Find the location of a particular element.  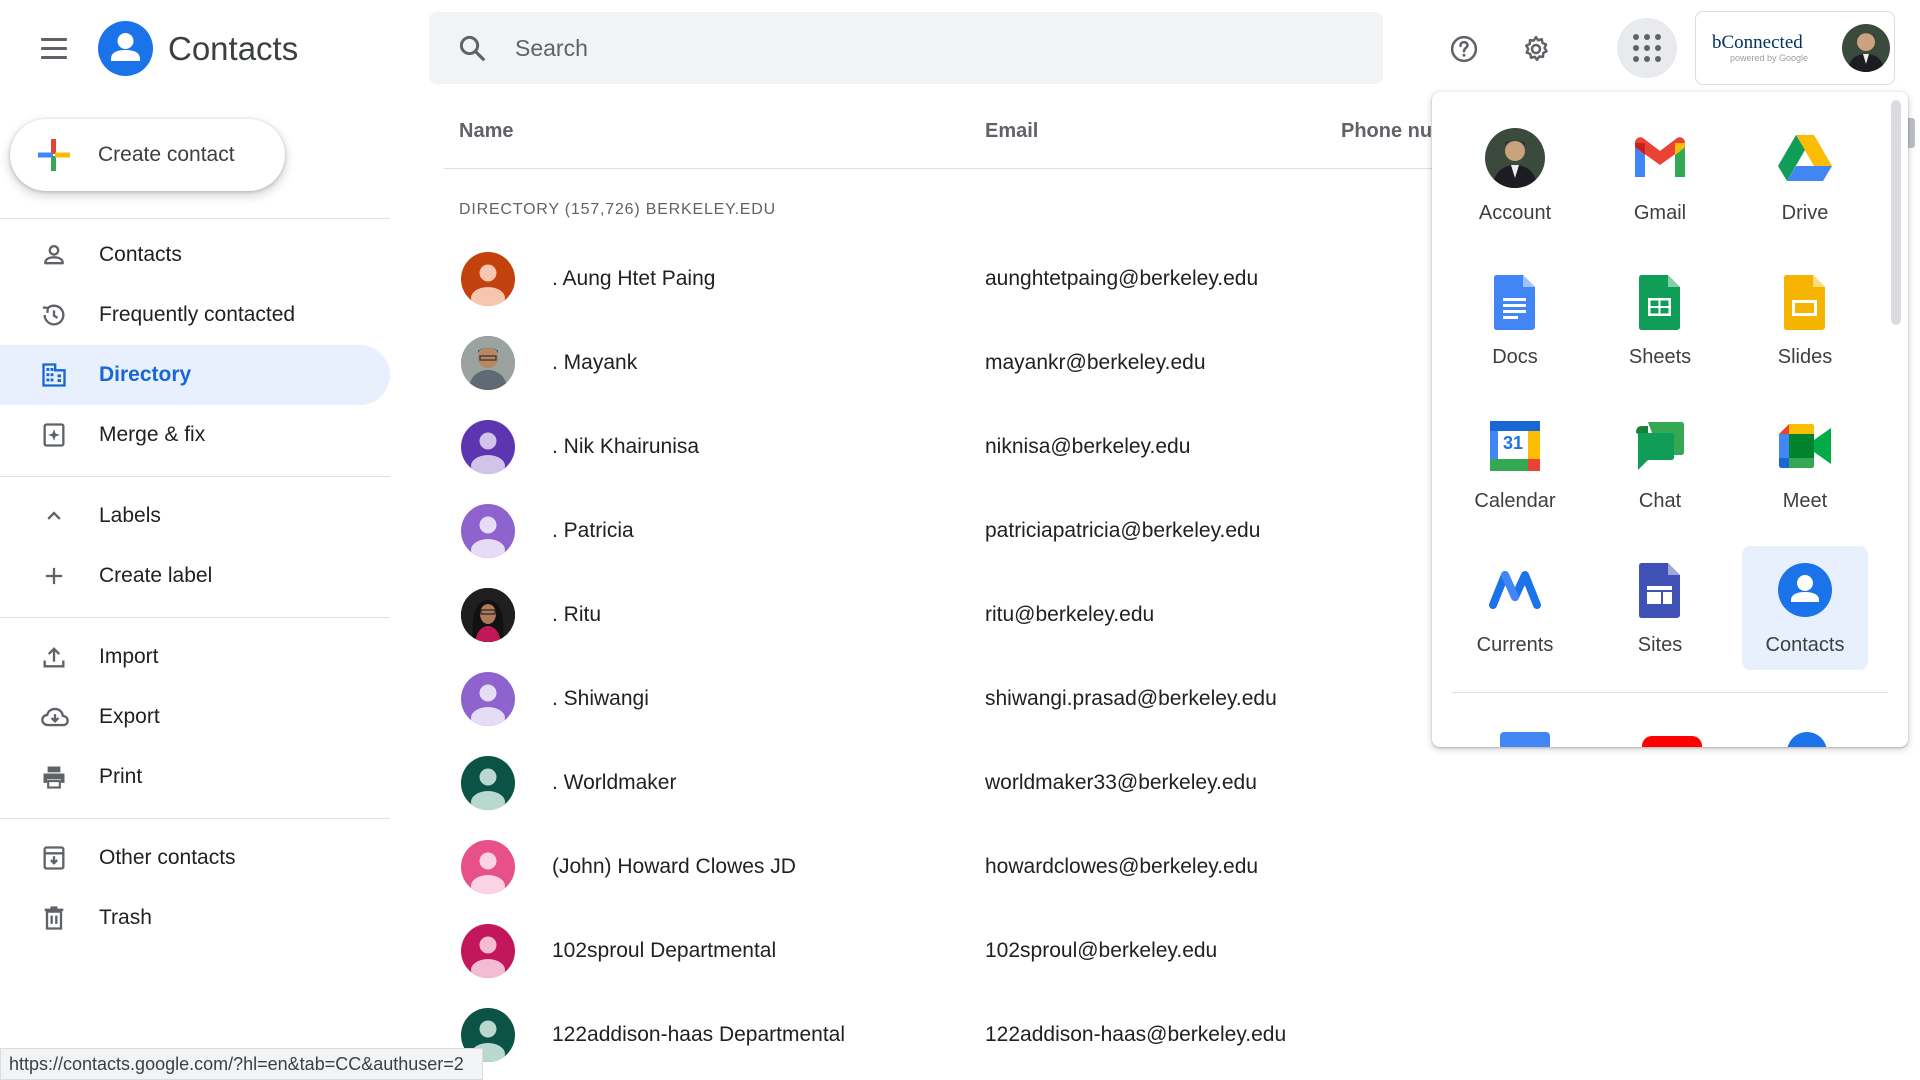

search-icon is located at coordinates (472, 48).